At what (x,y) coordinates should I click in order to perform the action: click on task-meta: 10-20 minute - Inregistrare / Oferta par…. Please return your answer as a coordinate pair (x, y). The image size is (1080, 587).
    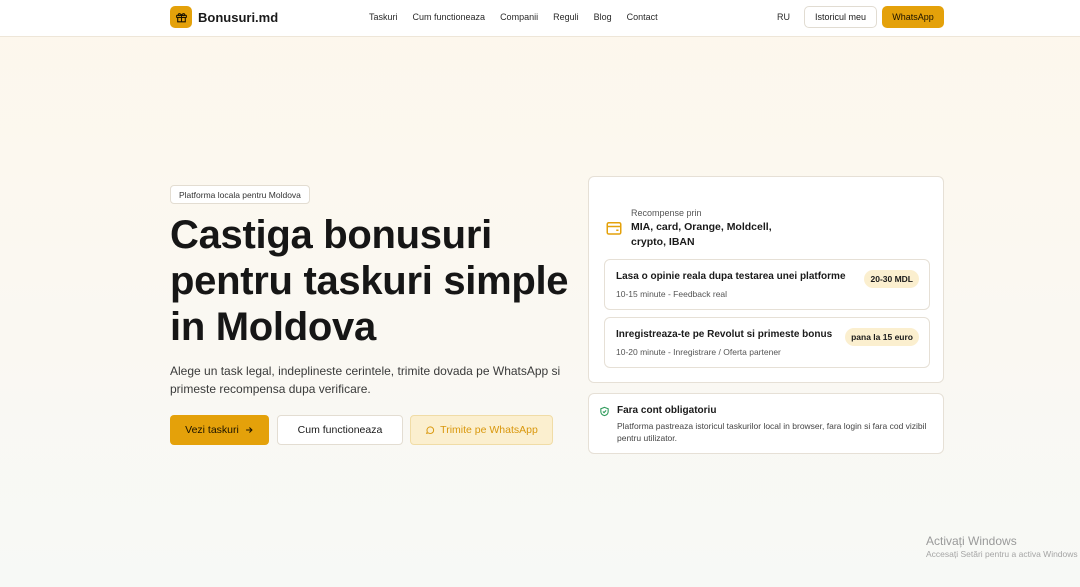
    Looking at the image, I should click on (698, 352).